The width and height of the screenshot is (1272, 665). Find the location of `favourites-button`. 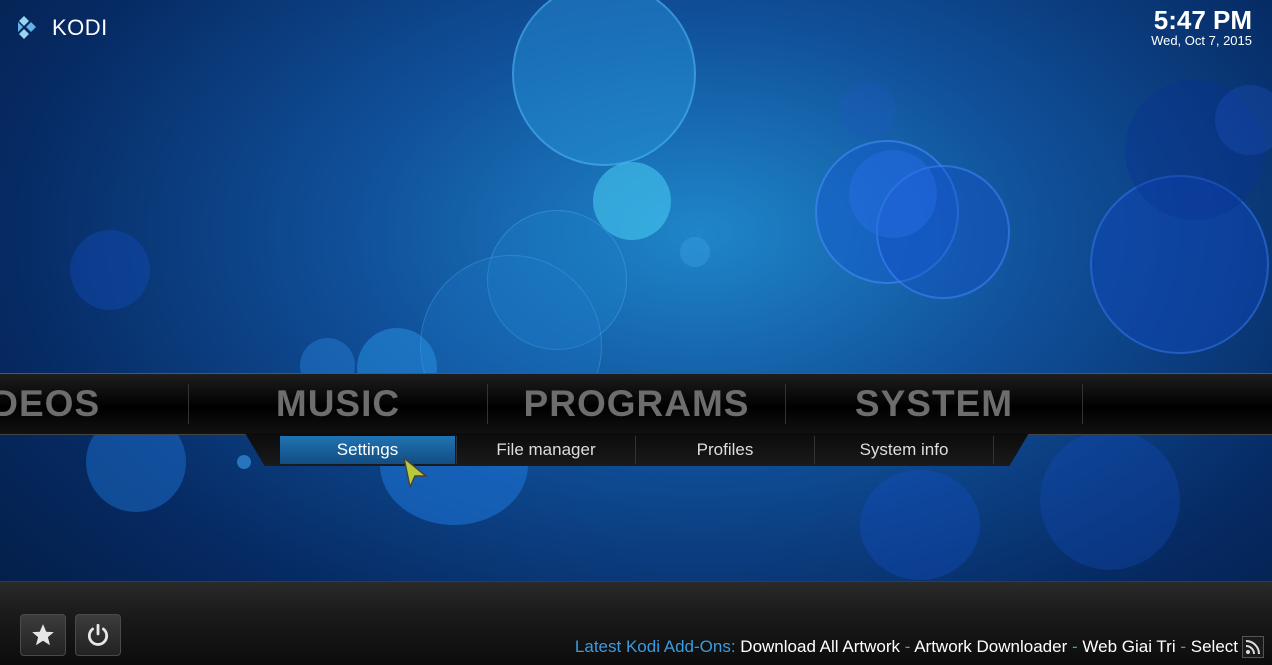

favourites-button is located at coordinates (43, 635).